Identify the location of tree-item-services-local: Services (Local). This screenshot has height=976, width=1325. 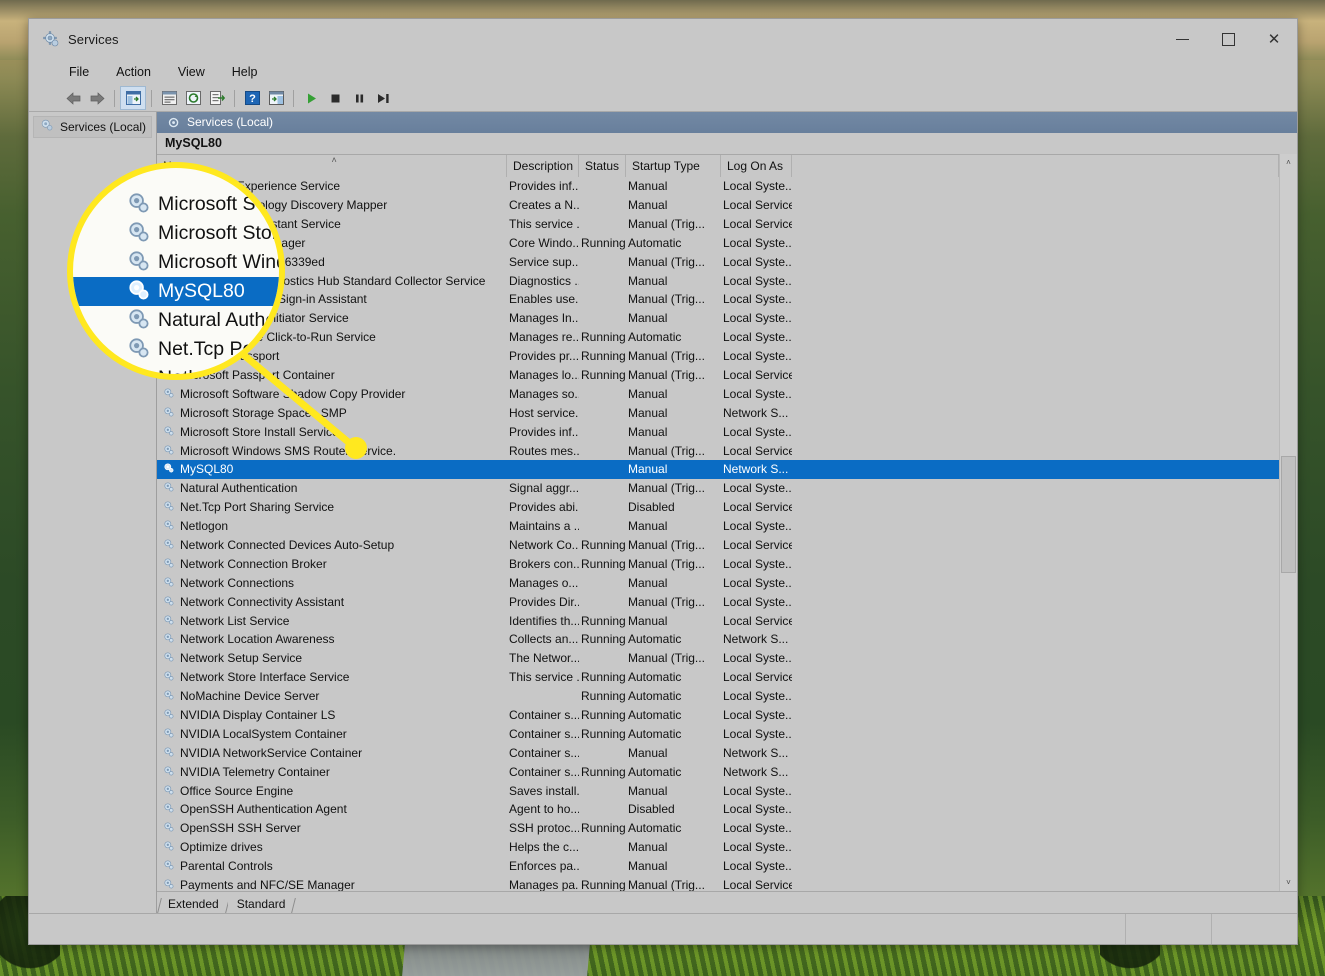
(92, 127).